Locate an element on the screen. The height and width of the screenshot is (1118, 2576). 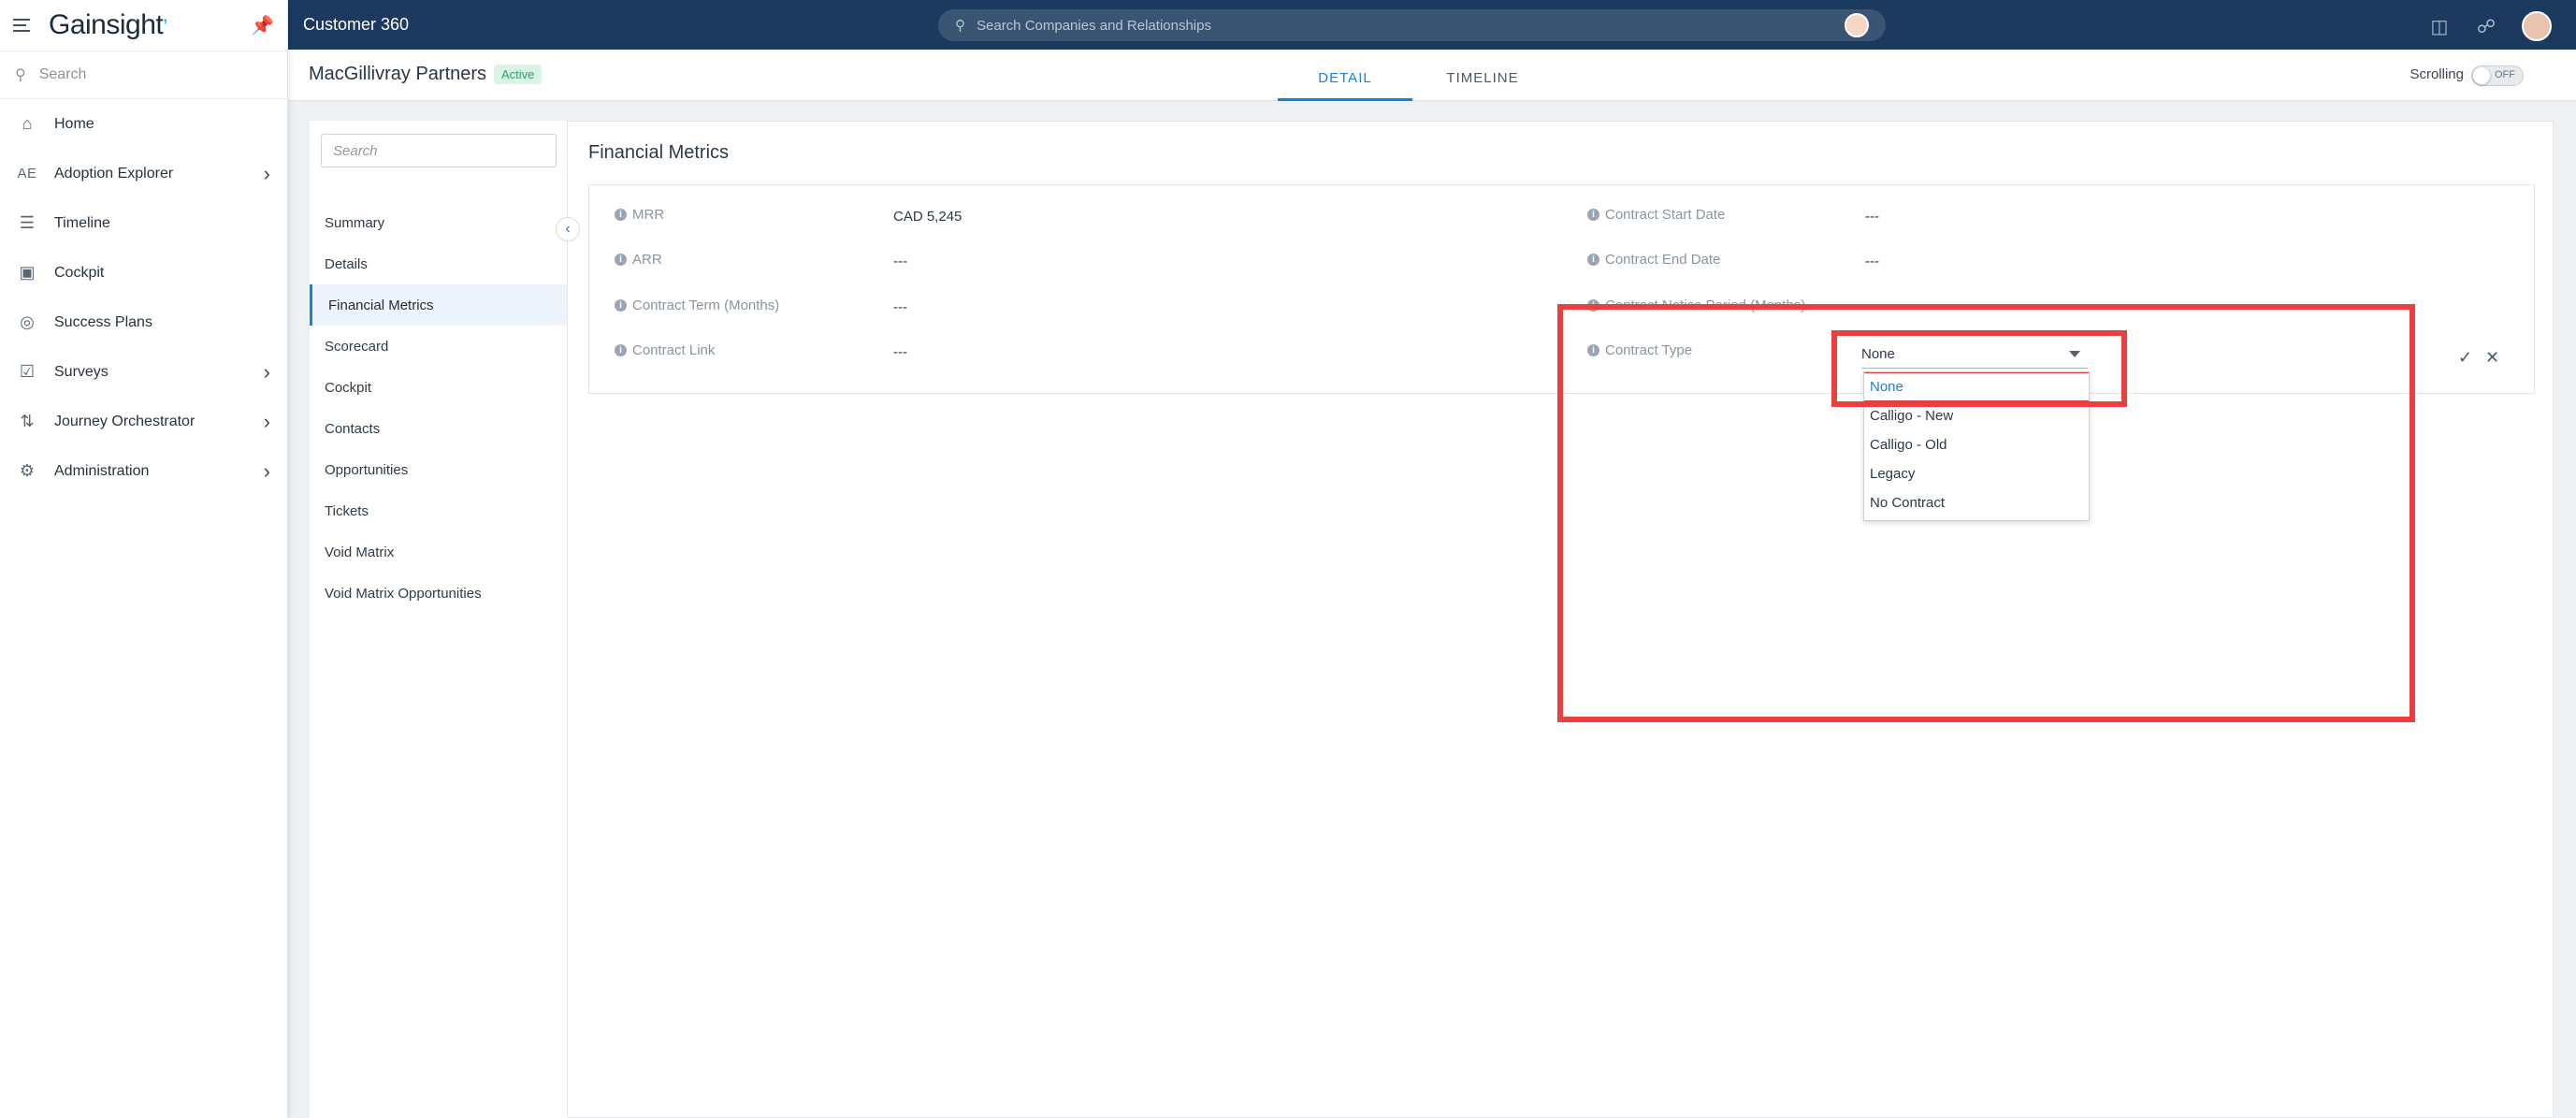
global-search-placeholder: Search Companies and Relationships is located at coordinates (1094, 25).